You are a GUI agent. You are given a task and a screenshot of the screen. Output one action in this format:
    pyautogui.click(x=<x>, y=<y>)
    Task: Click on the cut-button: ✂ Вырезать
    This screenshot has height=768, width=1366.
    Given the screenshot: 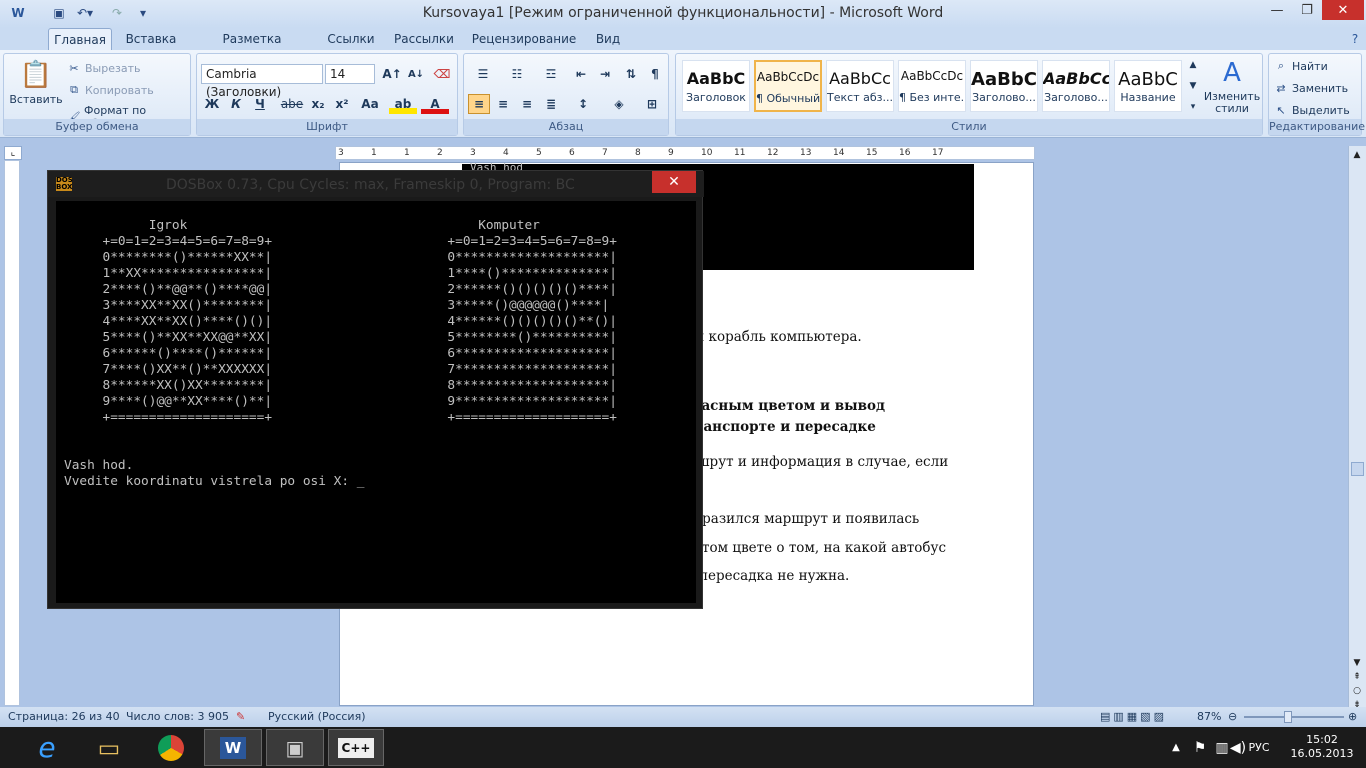 What is the action you would take?
    pyautogui.click(x=103, y=68)
    